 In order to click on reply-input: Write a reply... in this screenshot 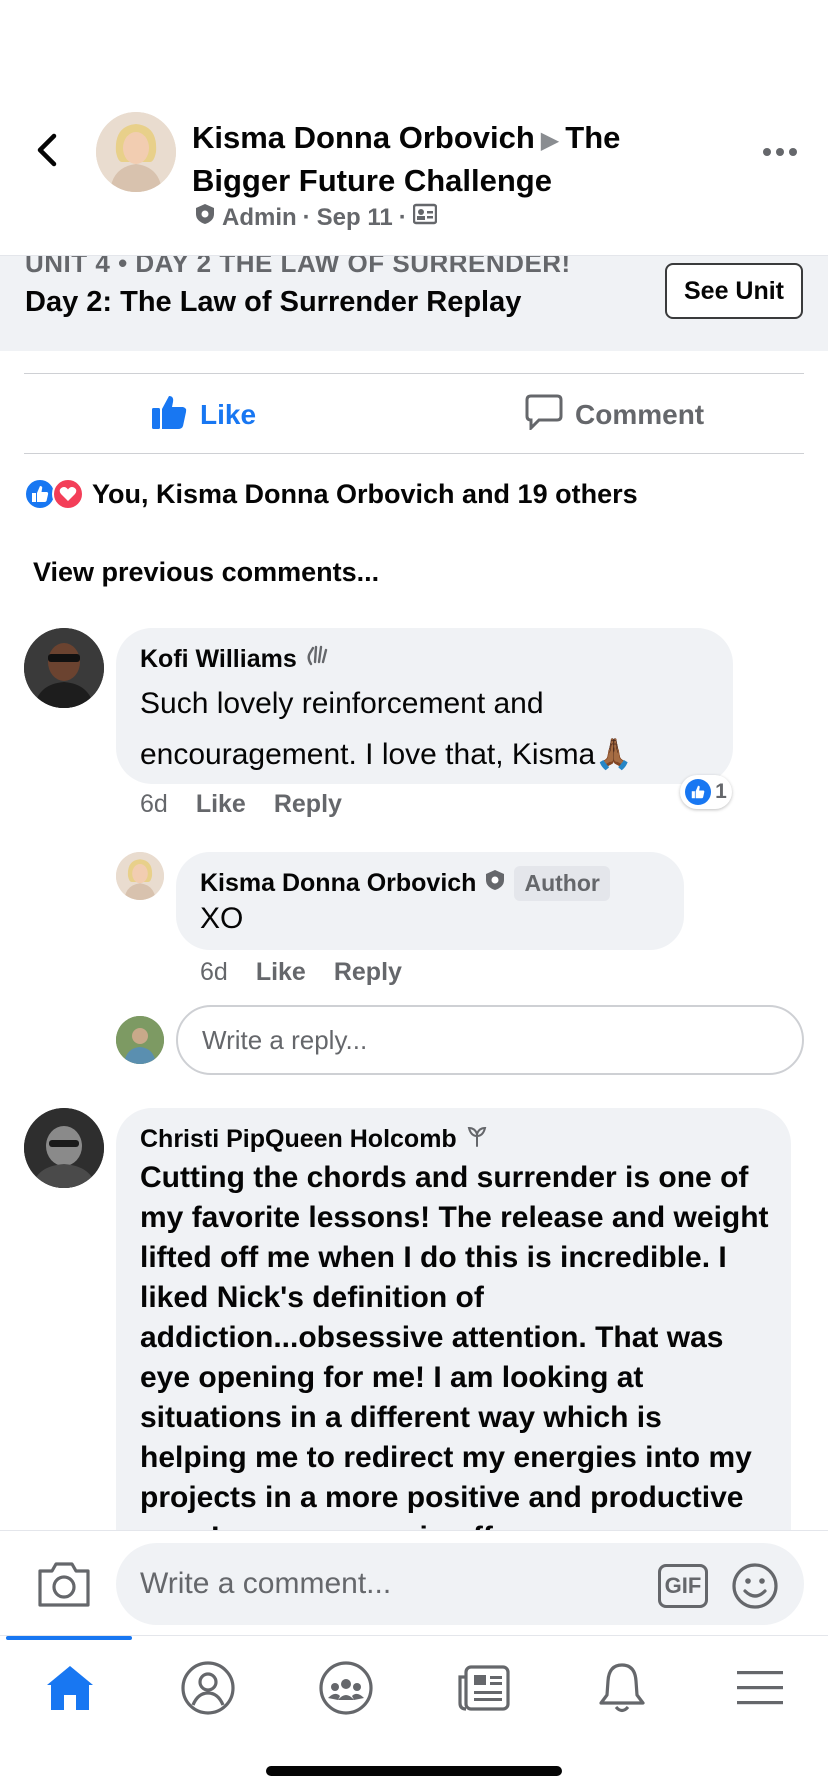, I will do `click(490, 1040)`.